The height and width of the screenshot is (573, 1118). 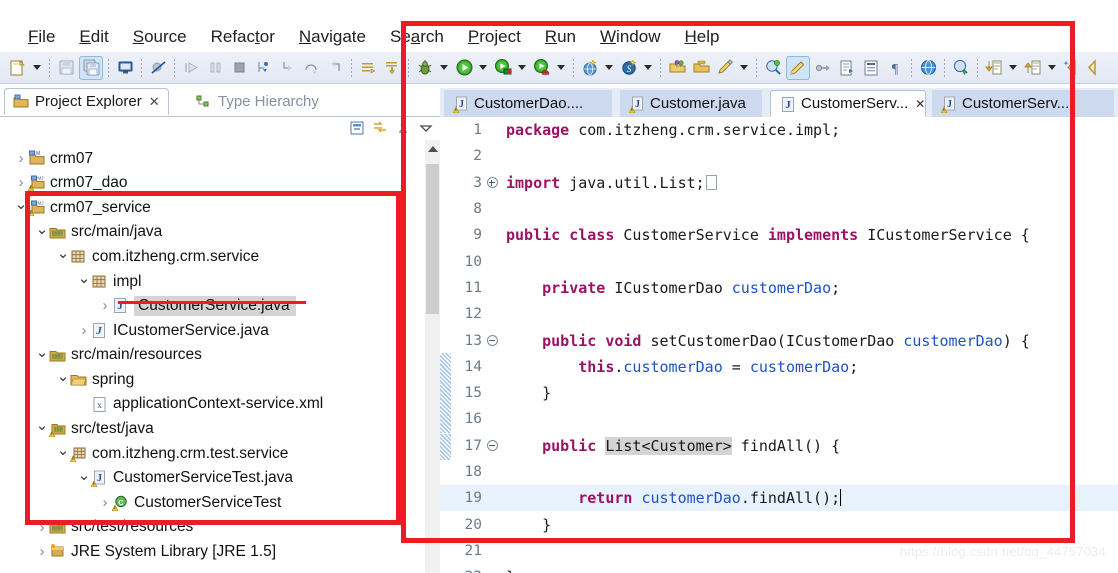 What do you see at coordinates (647, 68) in the screenshot?
I see `spring-dropdown` at bounding box center [647, 68].